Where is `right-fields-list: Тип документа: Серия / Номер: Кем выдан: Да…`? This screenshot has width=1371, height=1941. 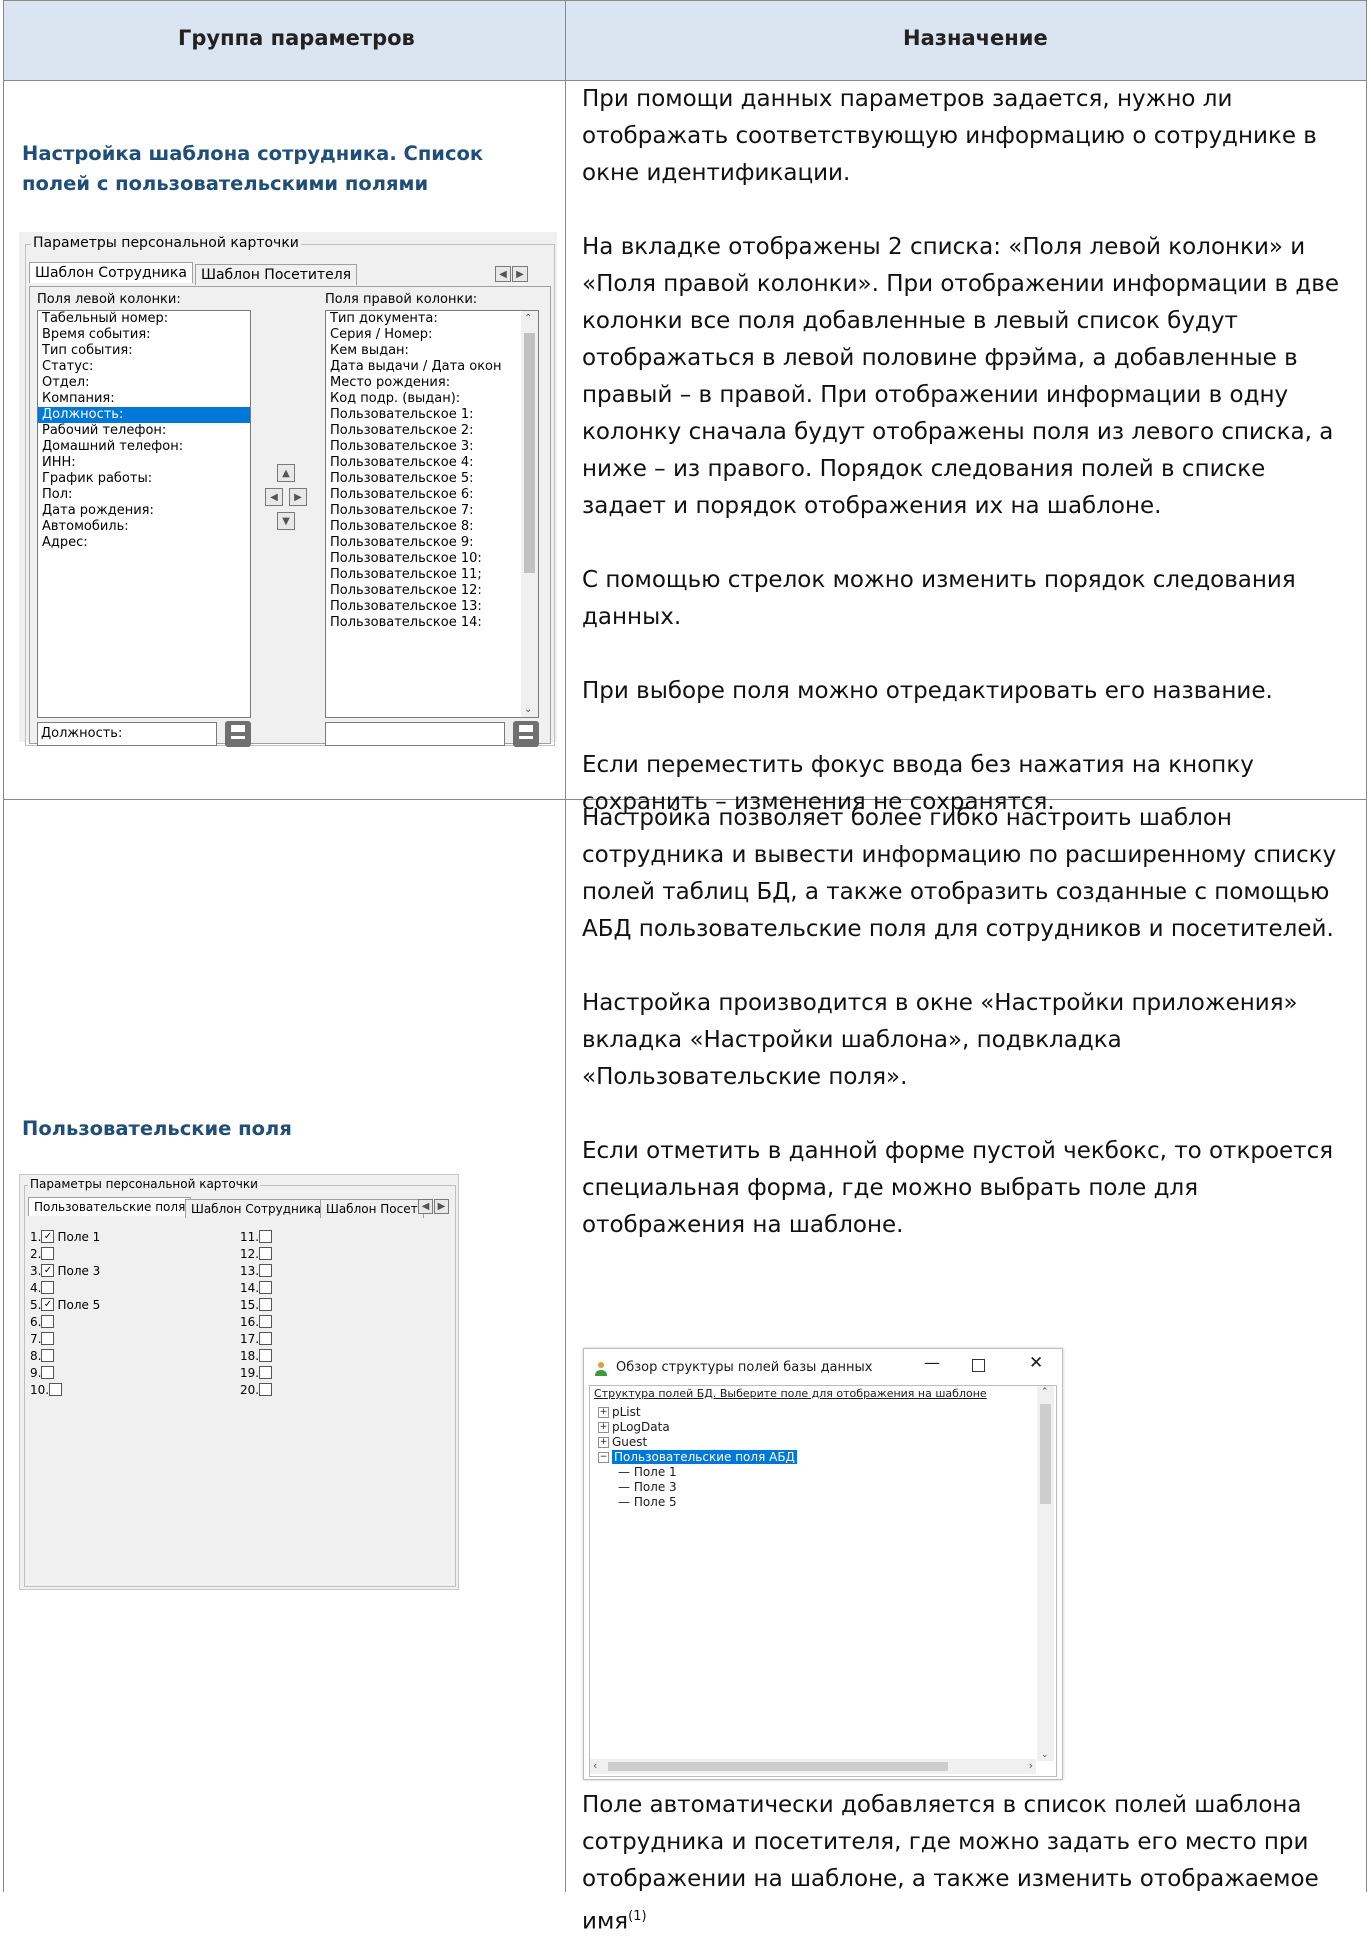
right-fields-list: Тип документа: Серия / Номер: Кем выдан: Да… is located at coordinates (432, 514).